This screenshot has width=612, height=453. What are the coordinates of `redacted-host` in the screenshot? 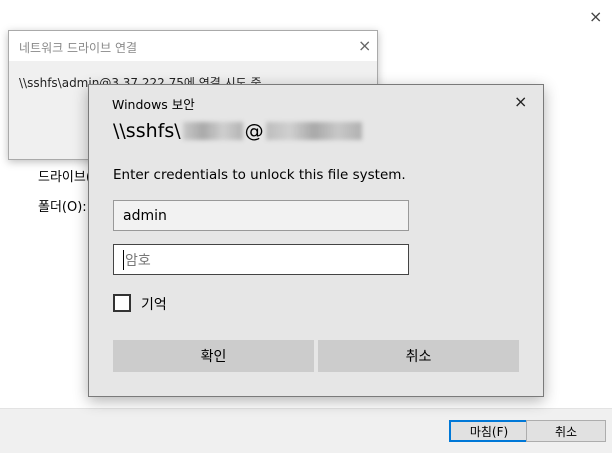 It's located at (313, 131).